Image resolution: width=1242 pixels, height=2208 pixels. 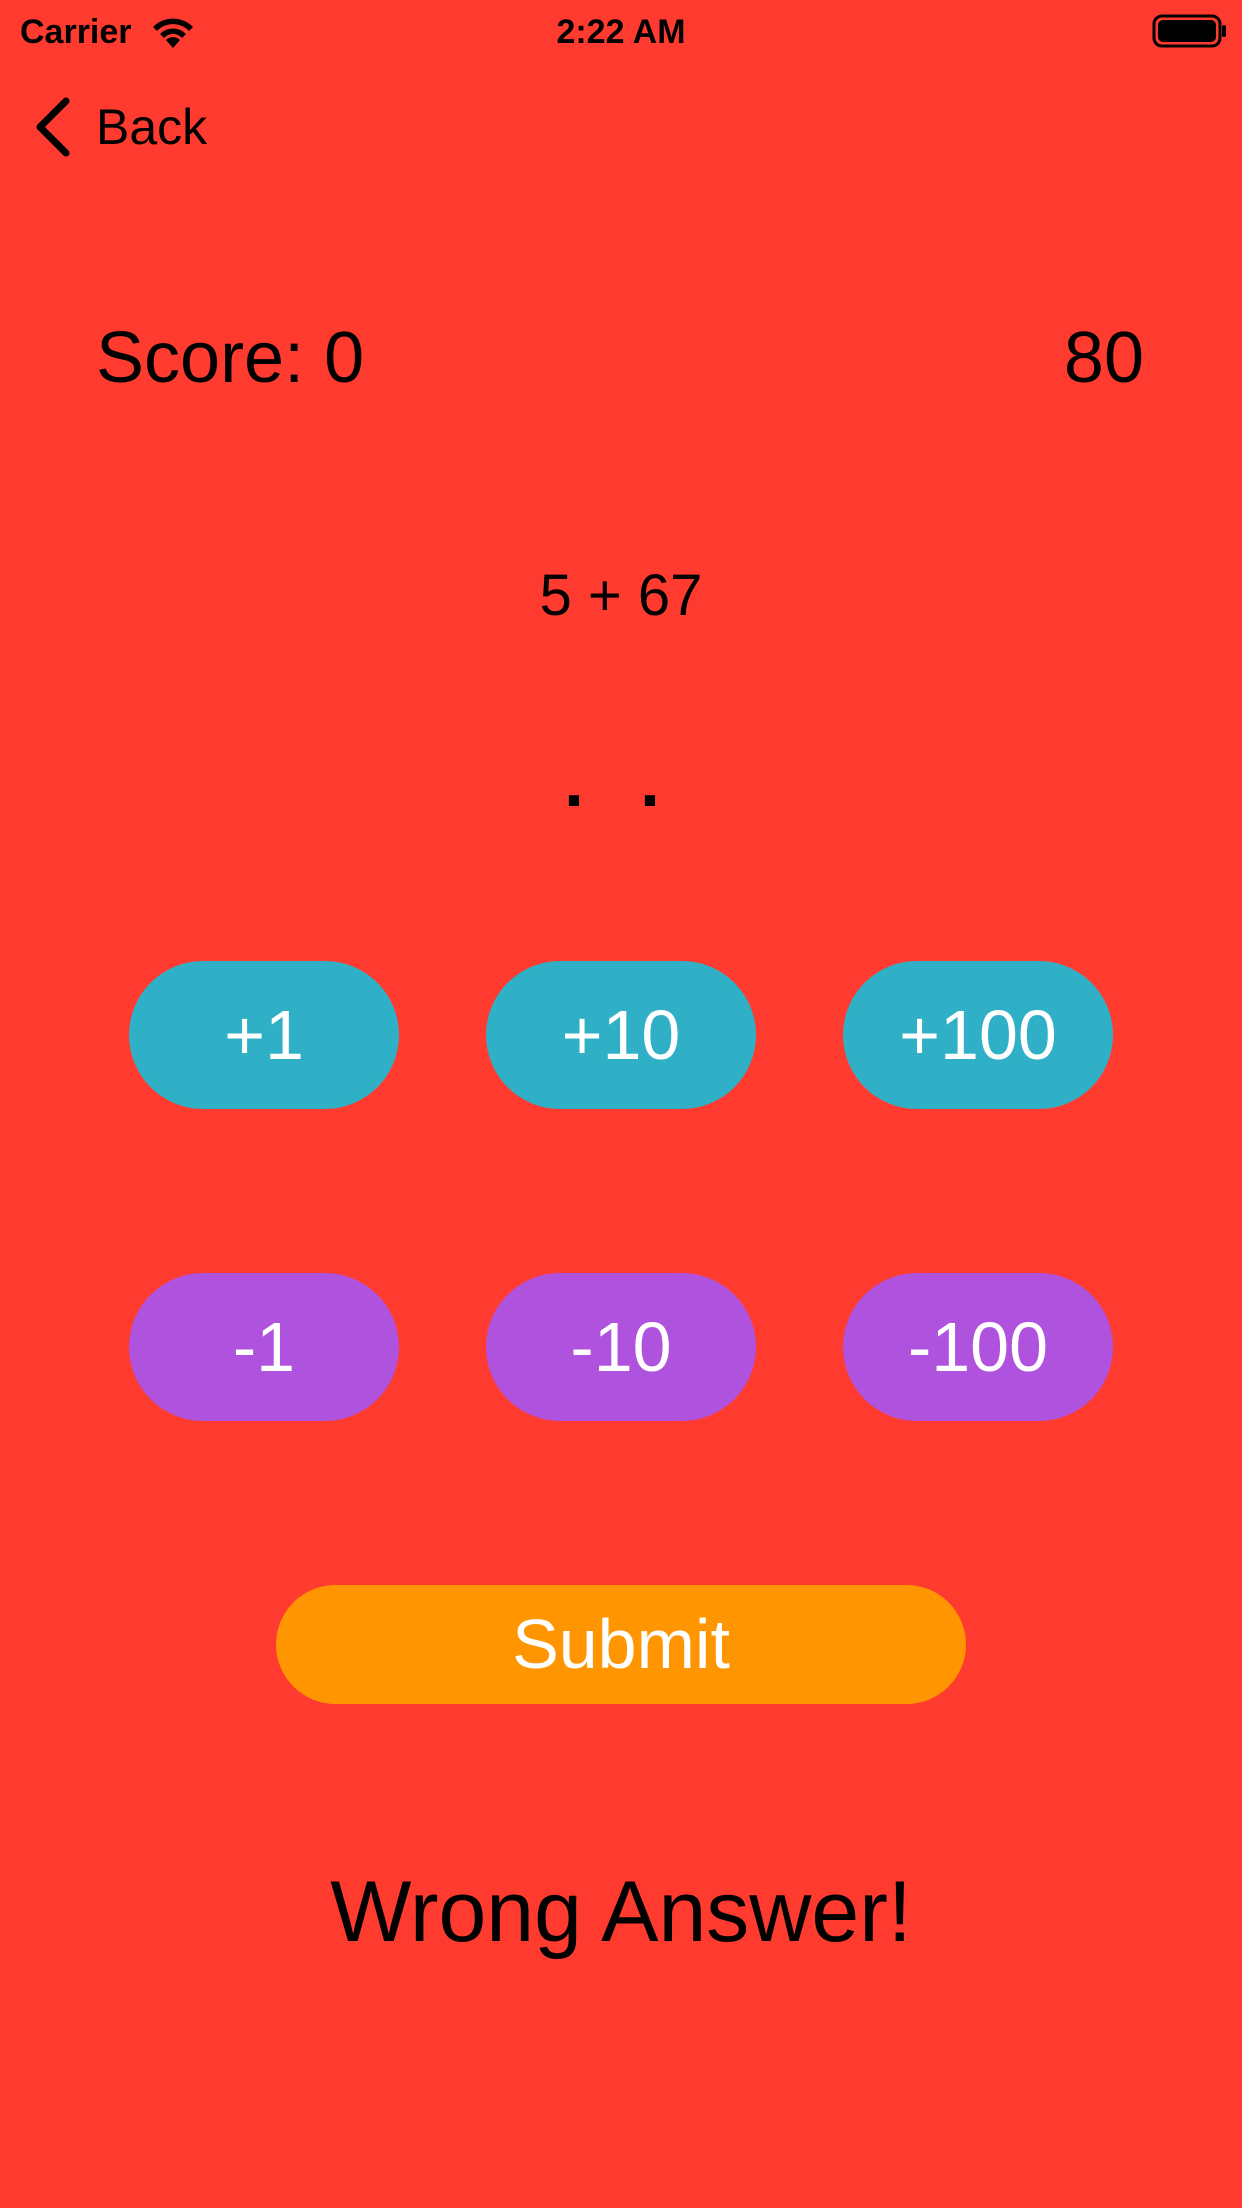 I want to click on battery-icon, so click(x=1189, y=31).